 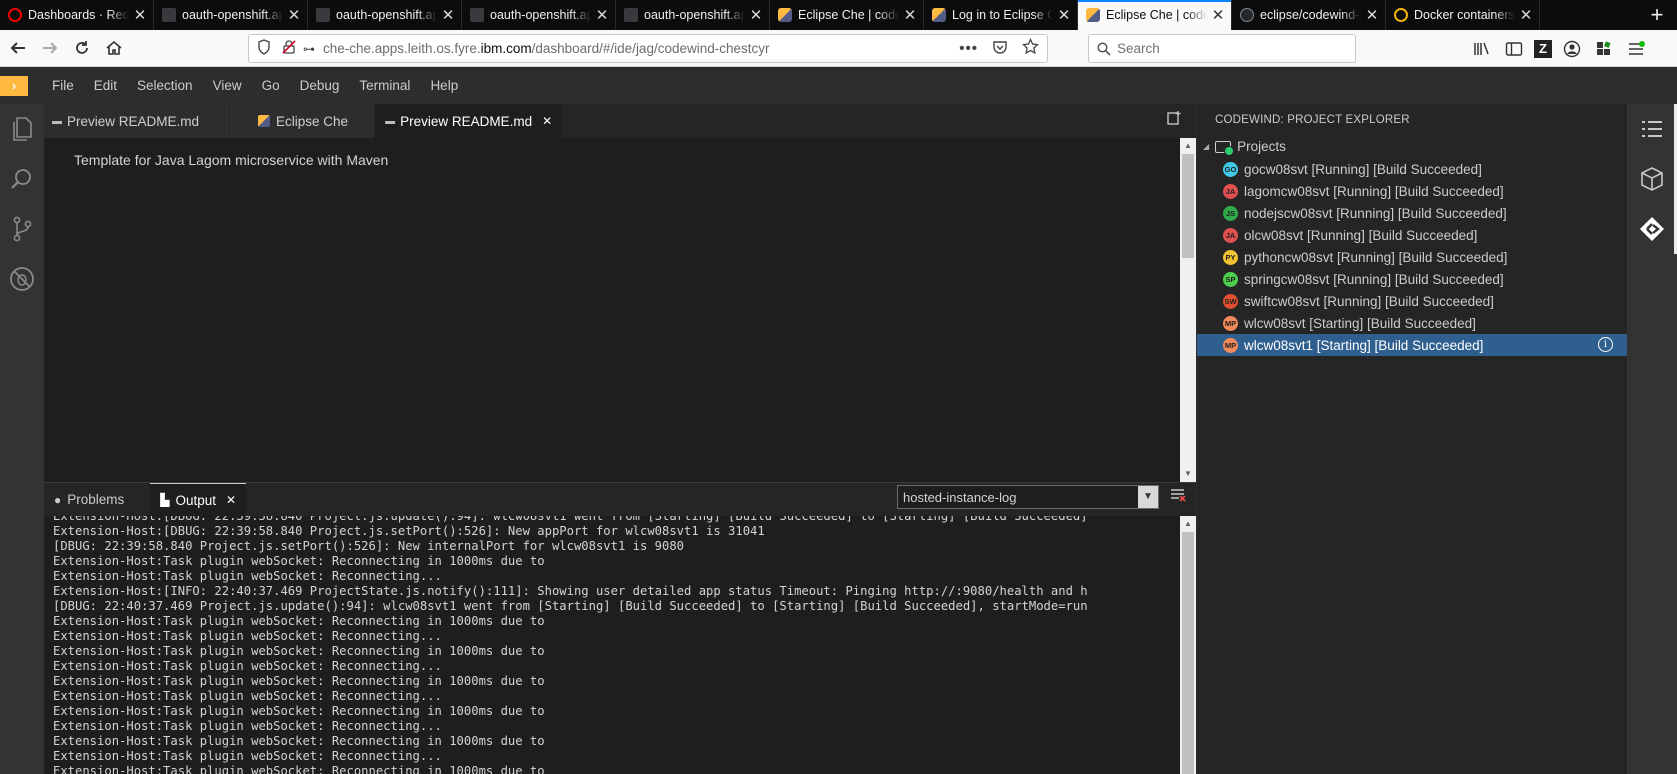 I want to click on extensions-icon, so click(x=1604, y=49).